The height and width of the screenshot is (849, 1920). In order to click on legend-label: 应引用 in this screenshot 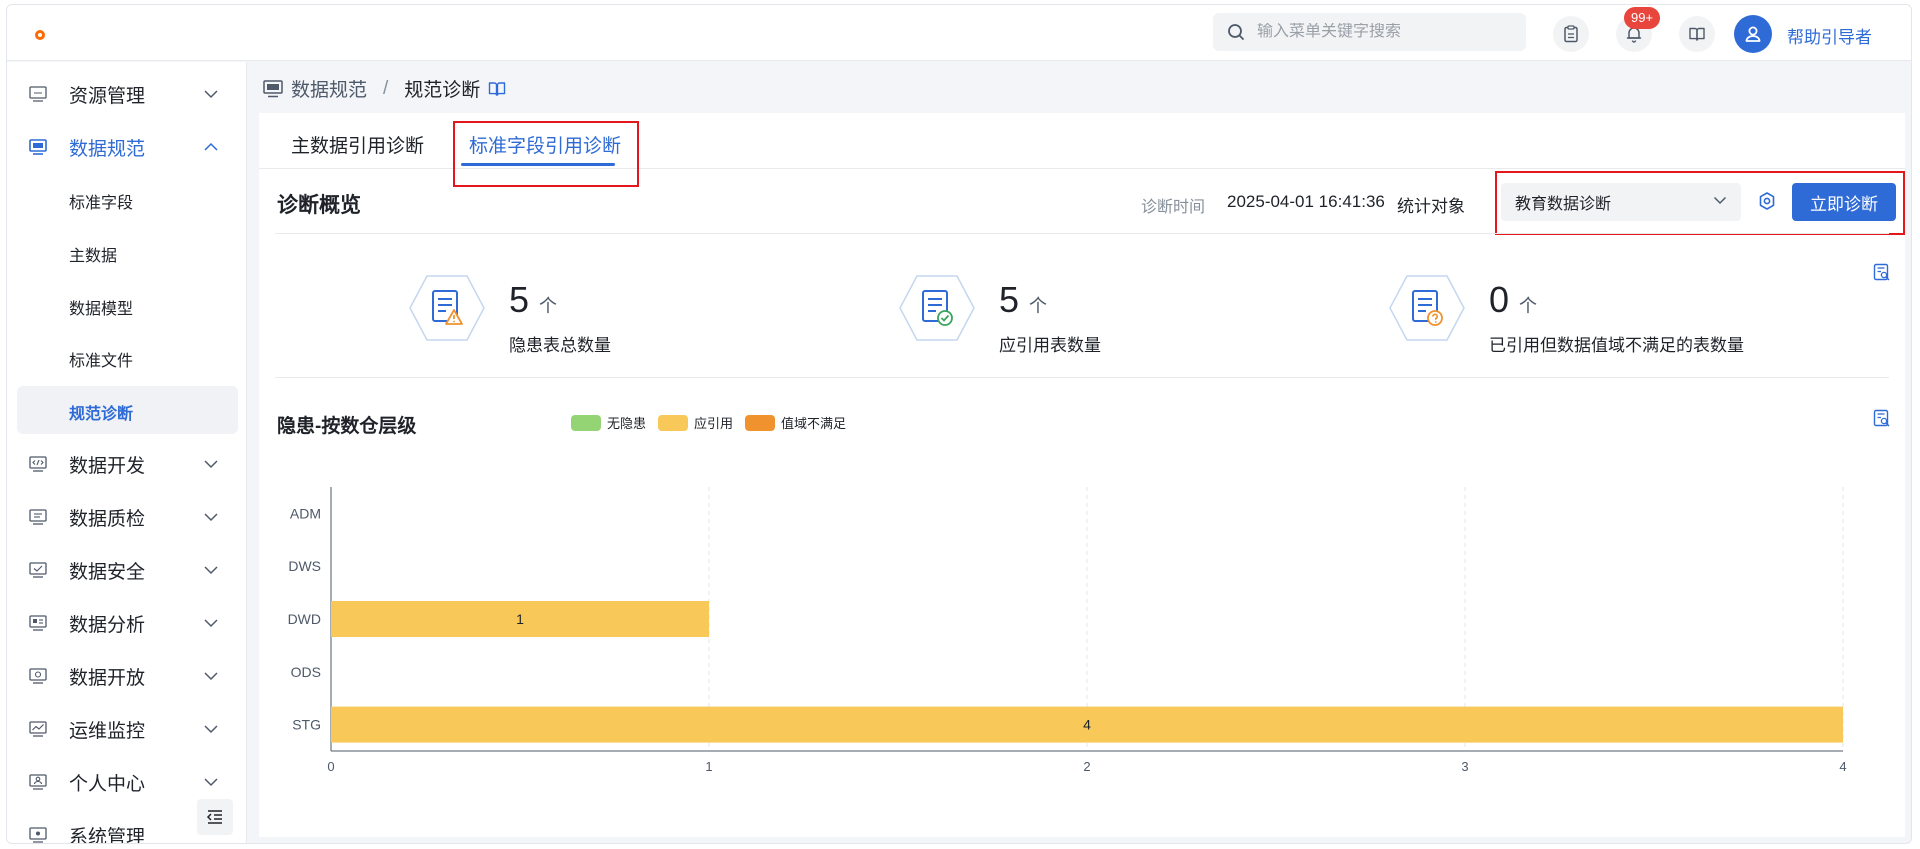, I will do `click(714, 423)`.